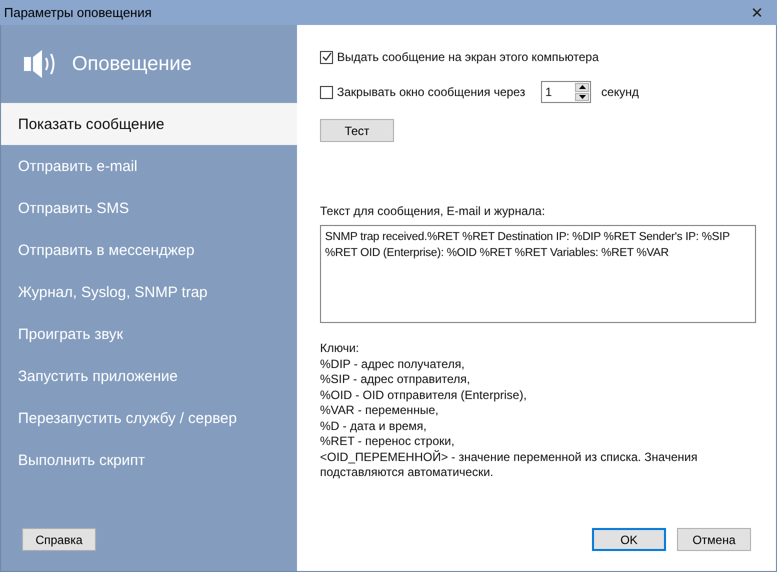  Describe the element at coordinates (380, 410) in the screenshot. I see `key-description: %VAR - переменные,` at that location.